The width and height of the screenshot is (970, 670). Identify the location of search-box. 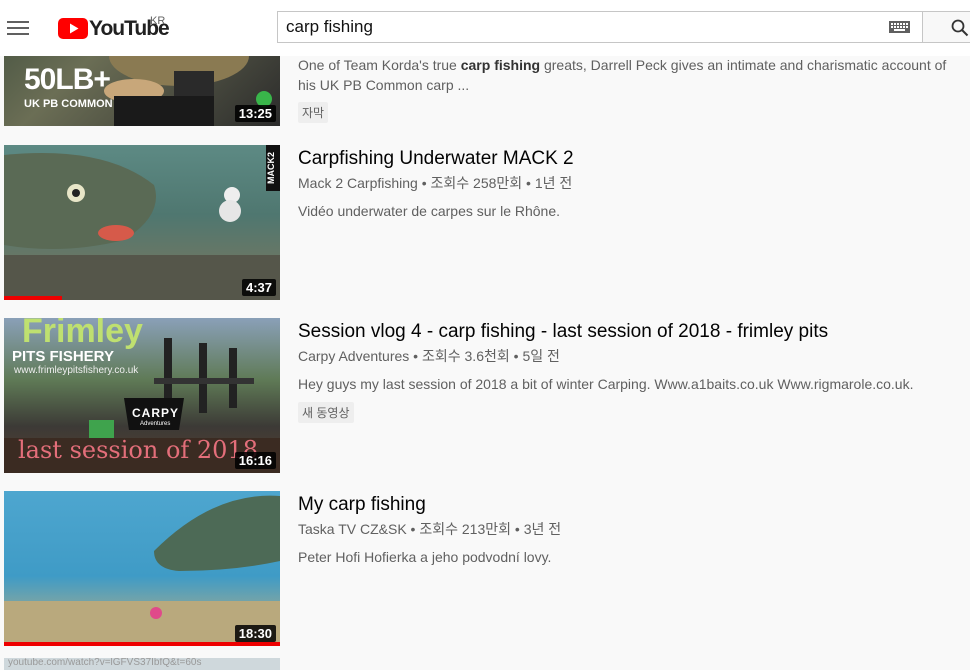
(599, 27).